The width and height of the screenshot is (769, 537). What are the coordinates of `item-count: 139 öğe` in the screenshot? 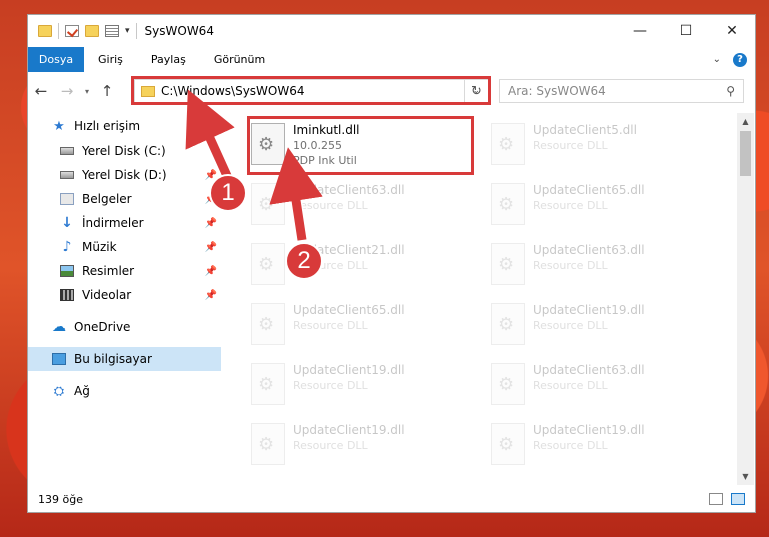 It's located at (60, 499).